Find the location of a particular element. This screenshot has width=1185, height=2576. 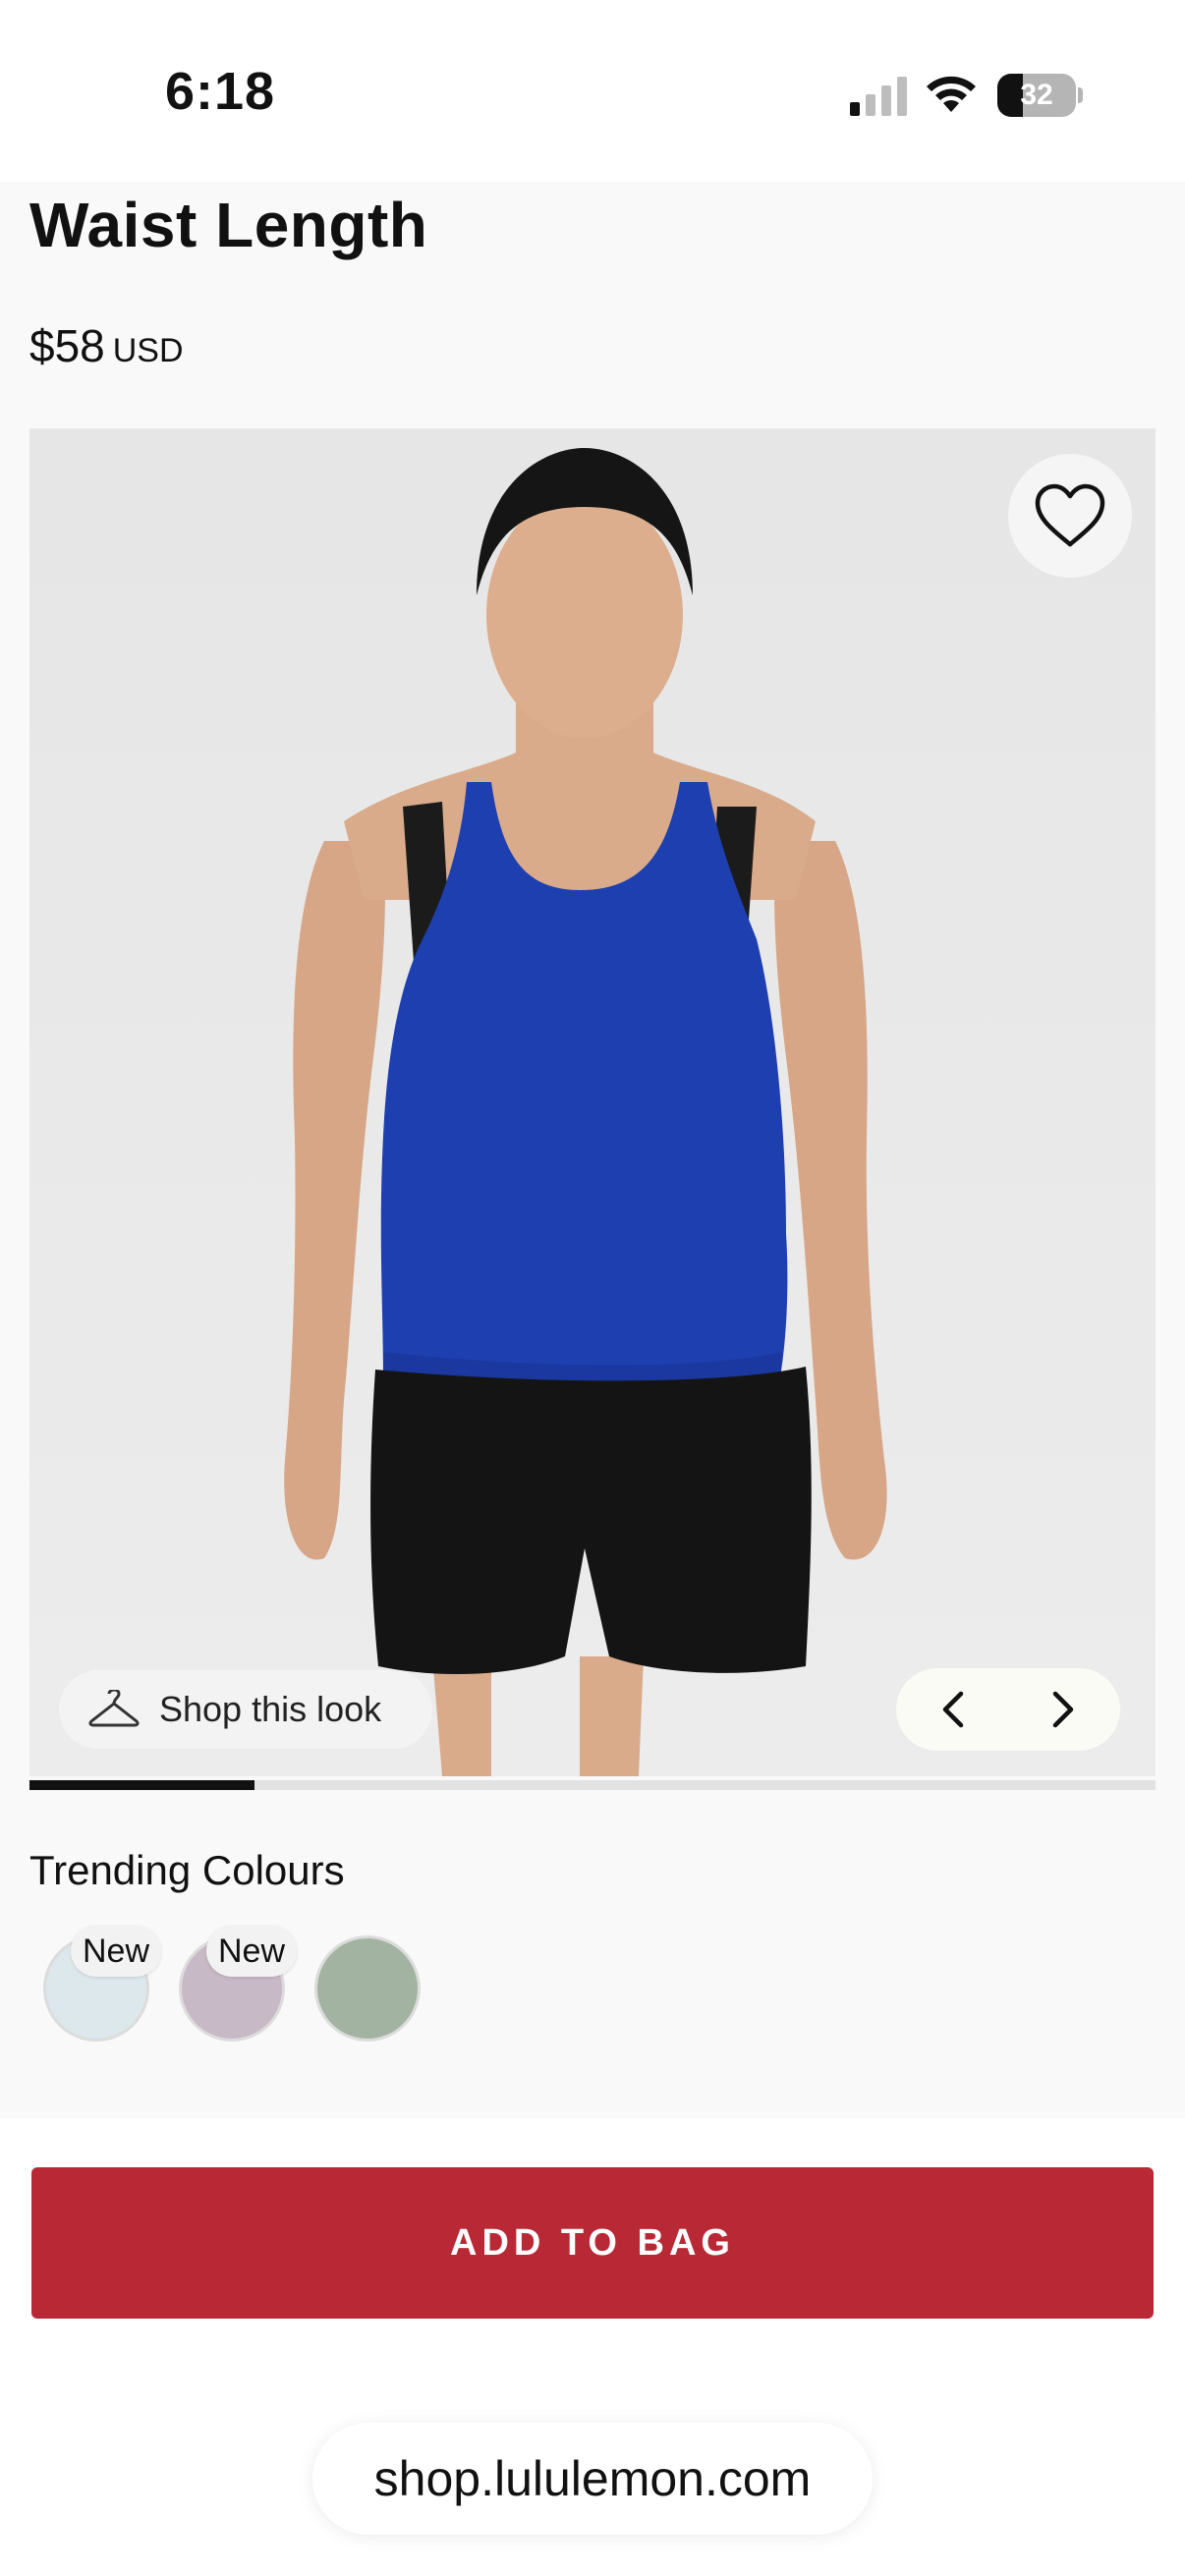

gallery-progress-bar is located at coordinates (592, 1785).